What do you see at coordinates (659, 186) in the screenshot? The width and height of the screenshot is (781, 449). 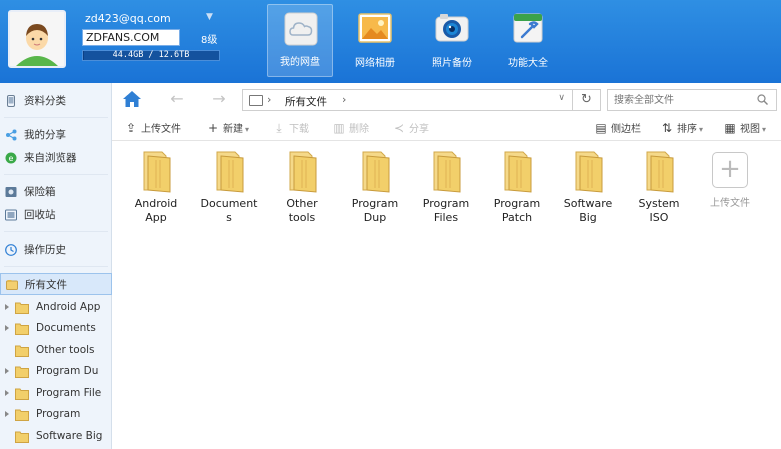 I see `folder-system-iso: System ISO` at bounding box center [659, 186].